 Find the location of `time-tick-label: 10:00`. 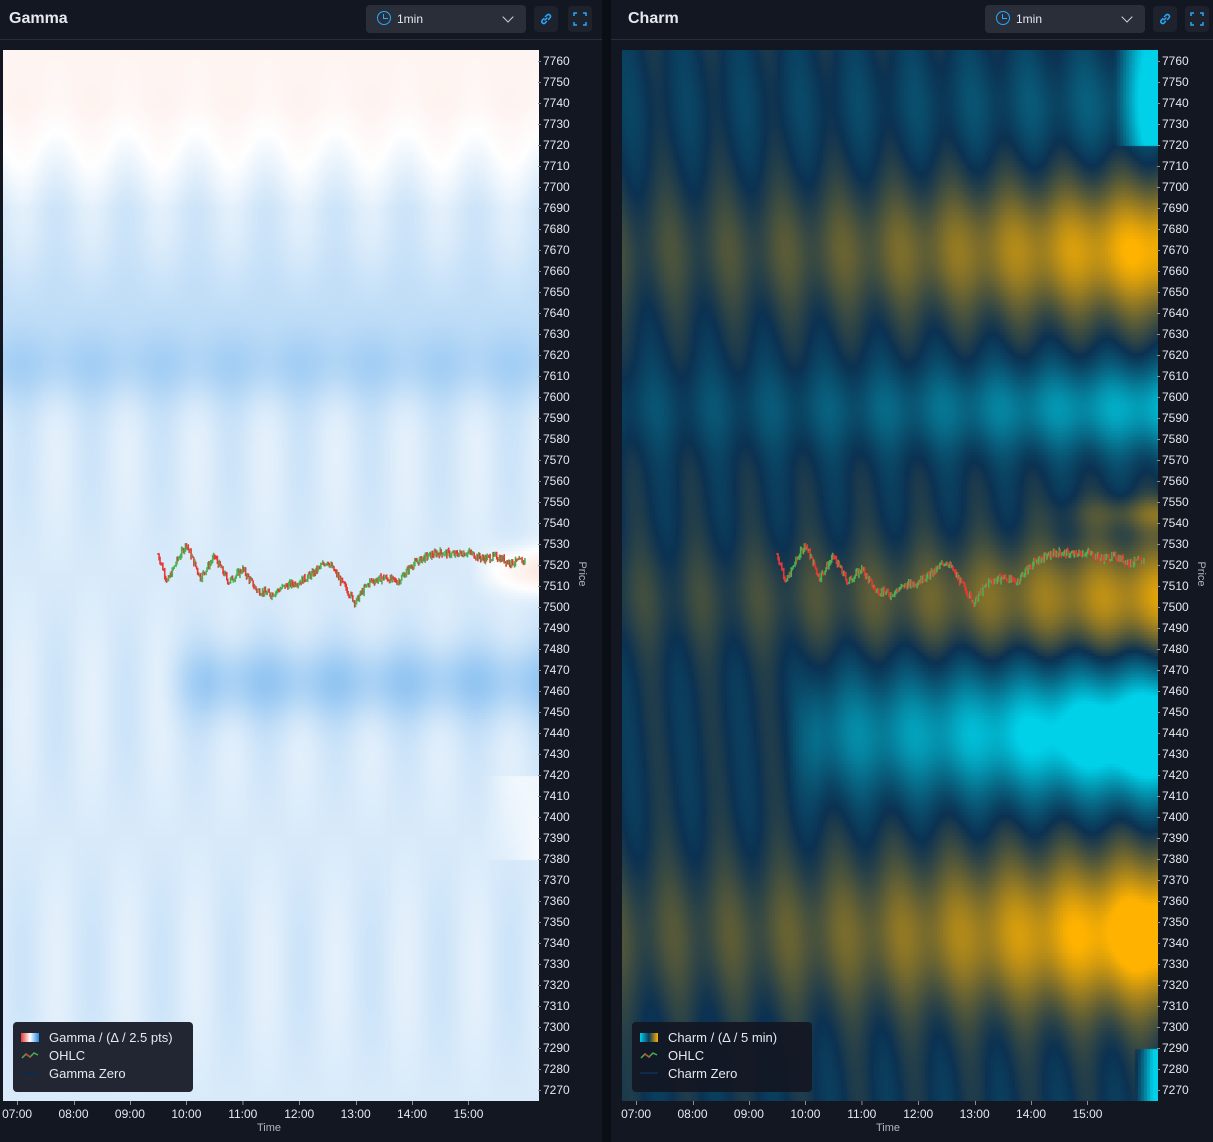

time-tick-label: 10:00 is located at coordinates (805, 1111).